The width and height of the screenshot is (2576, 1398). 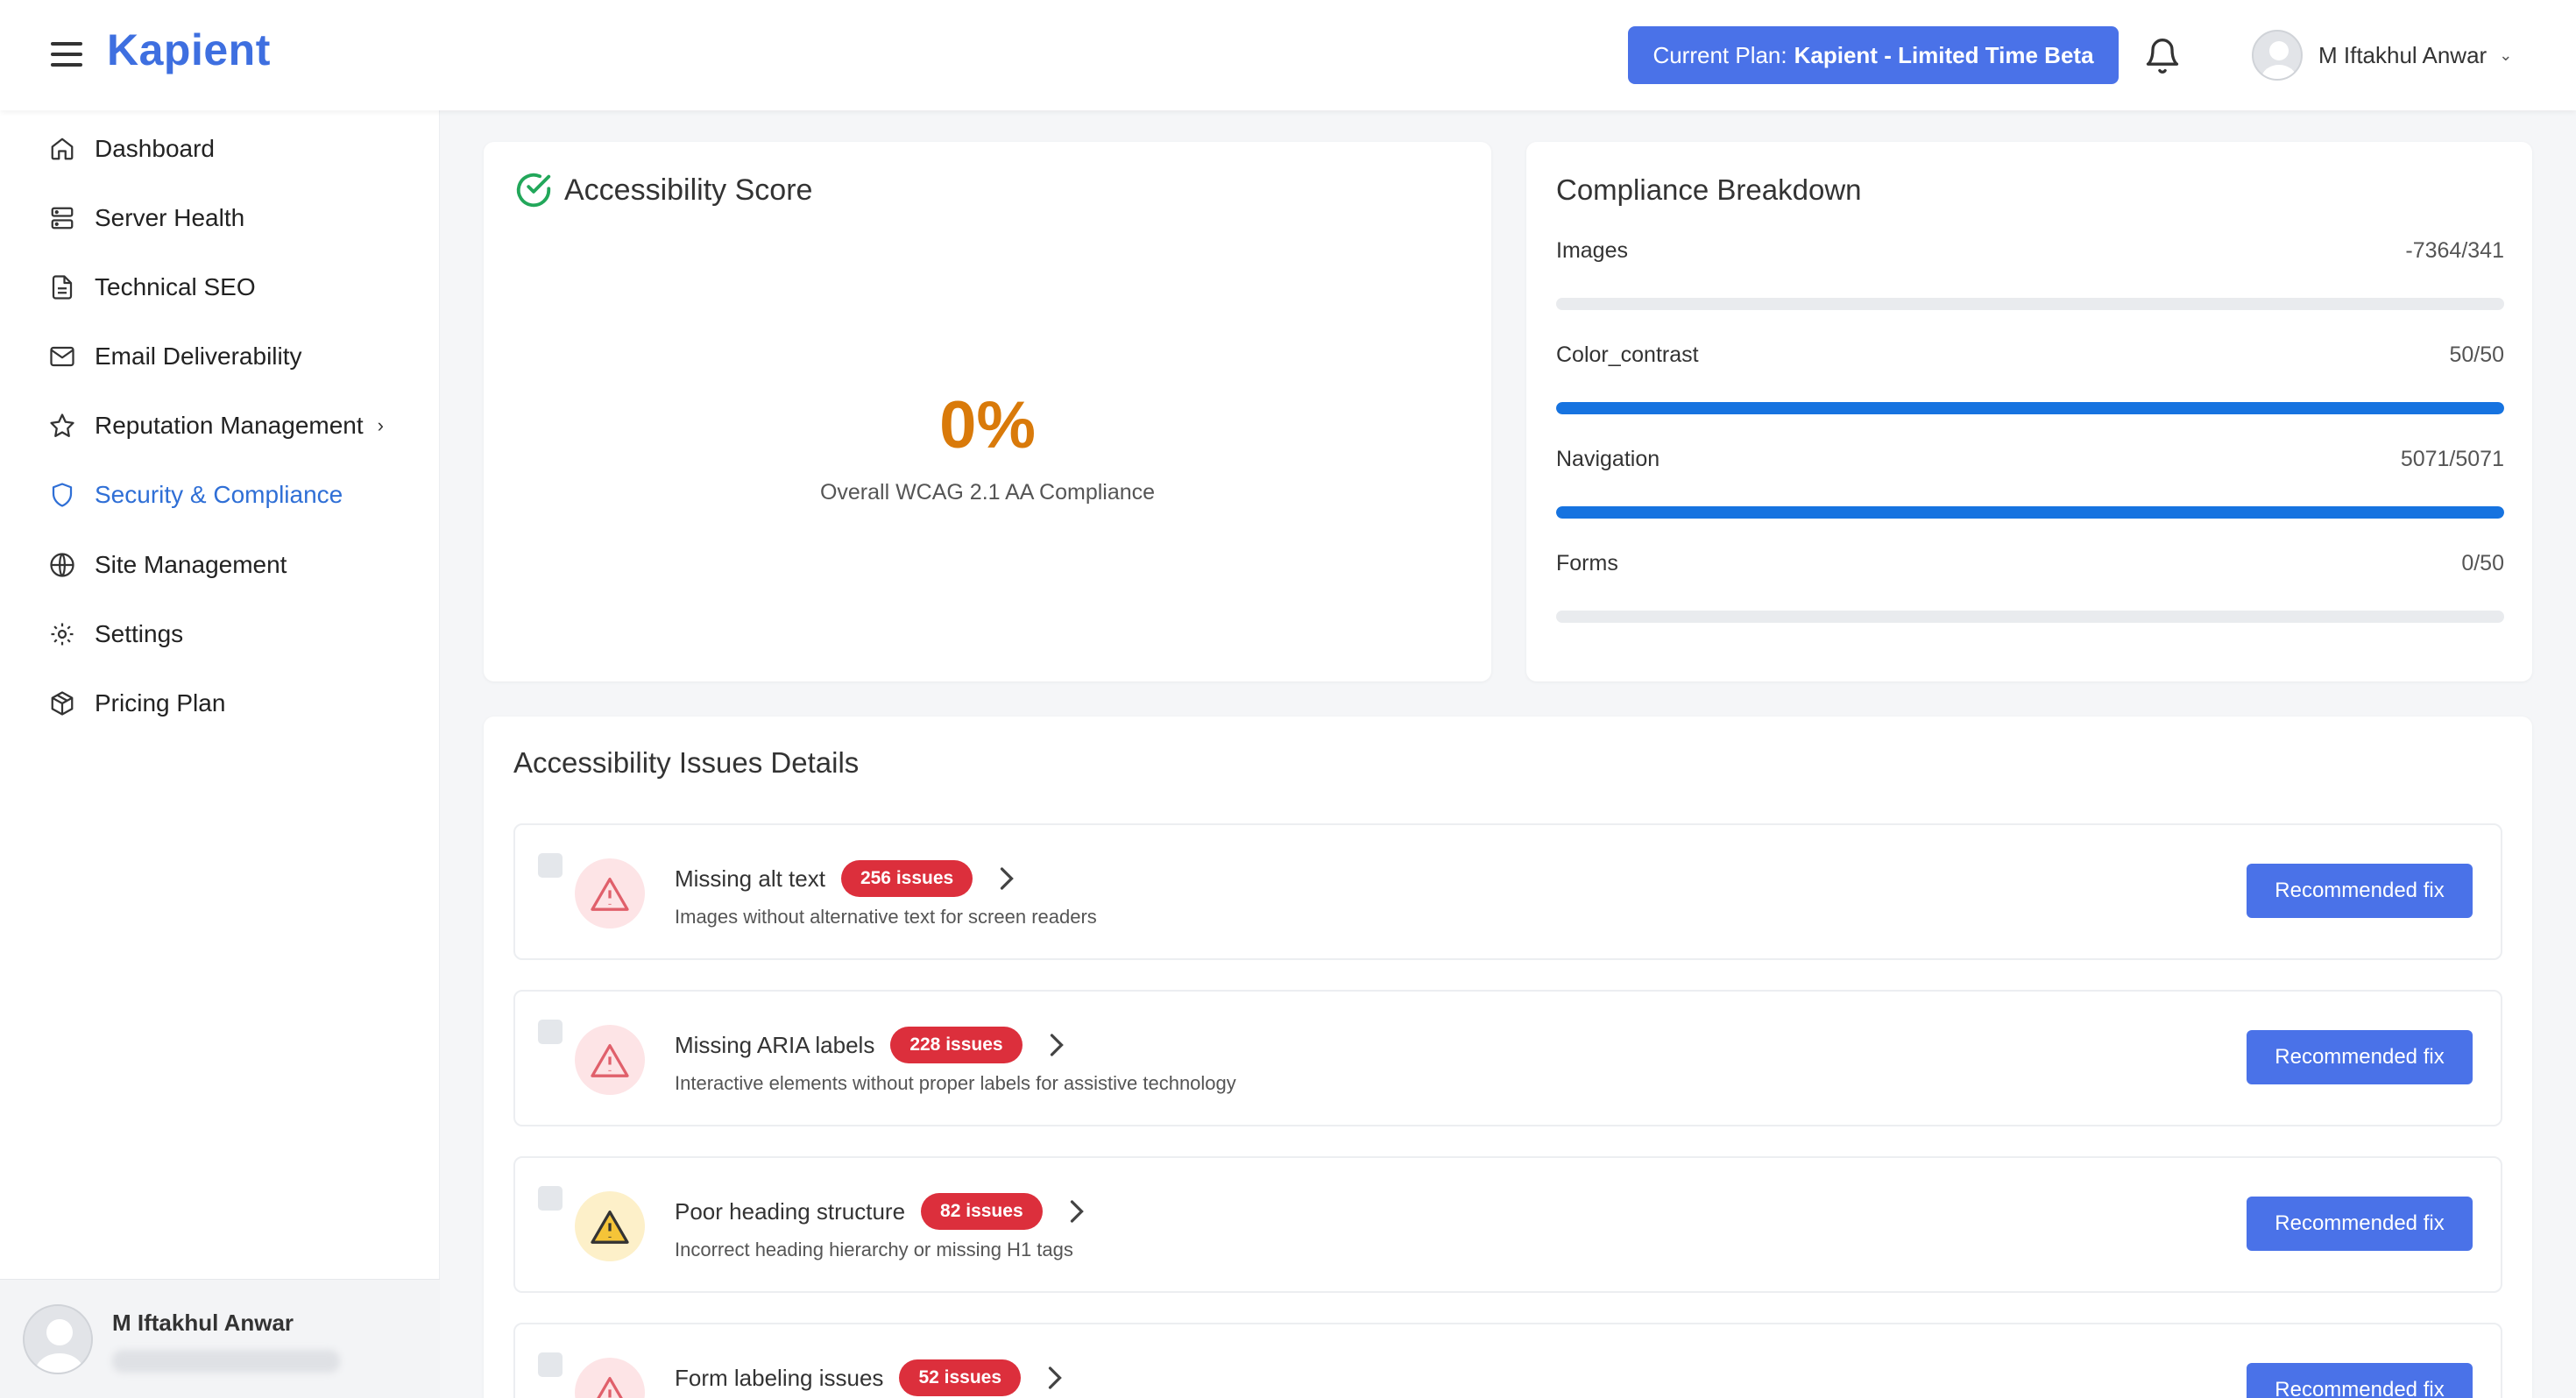 I want to click on issue-count-badge: 228 issues, so click(x=956, y=1045).